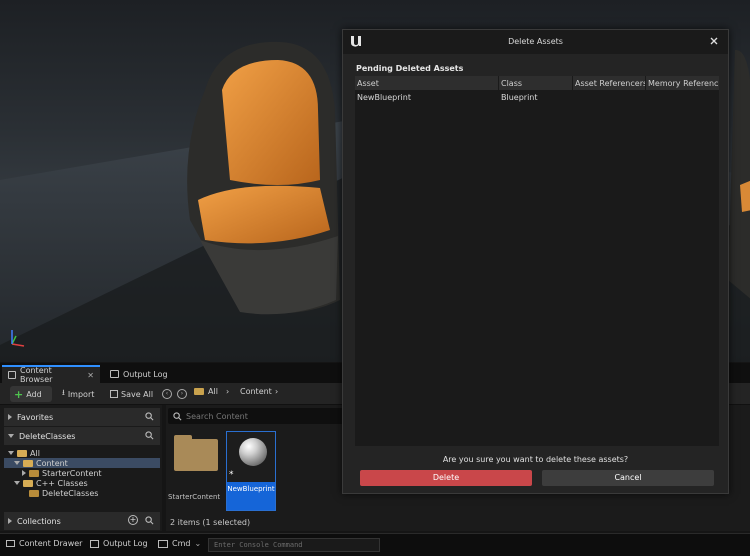 This screenshot has width=750, height=556. What do you see at coordinates (133, 520) in the screenshot?
I see `add-collection-icon: +` at bounding box center [133, 520].